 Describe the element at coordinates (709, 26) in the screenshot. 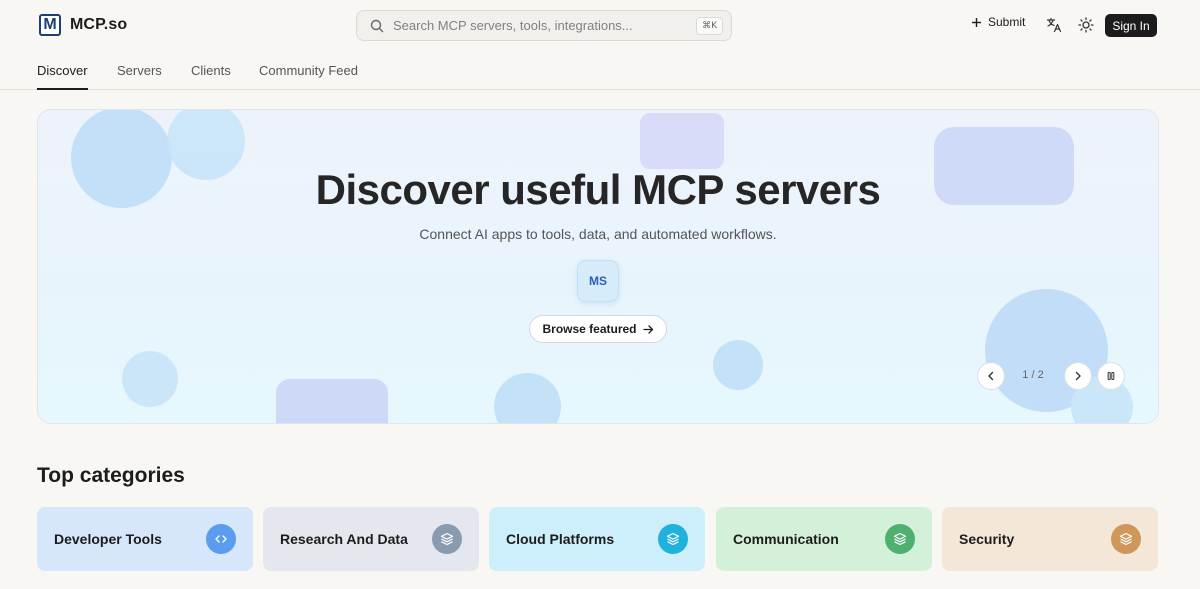

I see `search-shortcut-badge: ⌘K` at that location.